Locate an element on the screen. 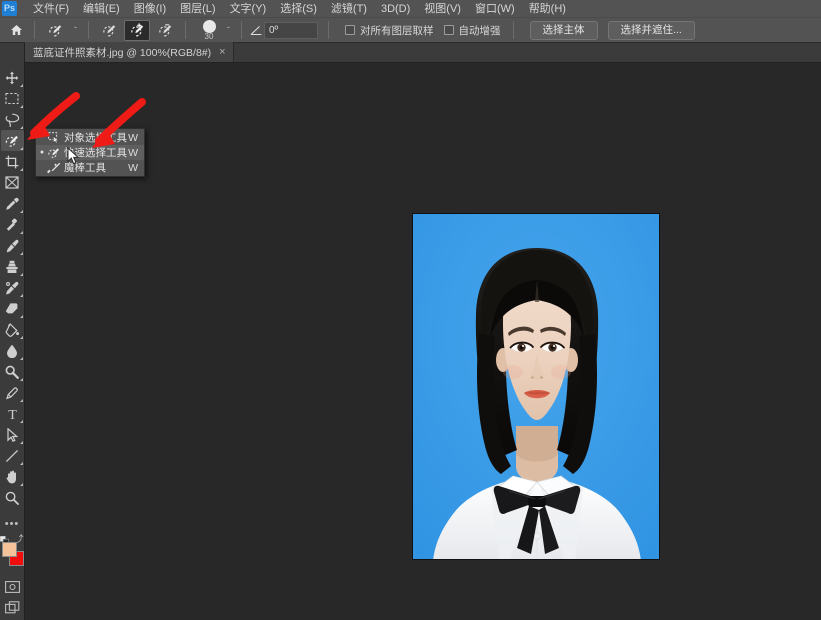 The height and width of the screenshot is (620, 821). flyout-object-selection-shortcut: W is located at coordinates (133, 137).